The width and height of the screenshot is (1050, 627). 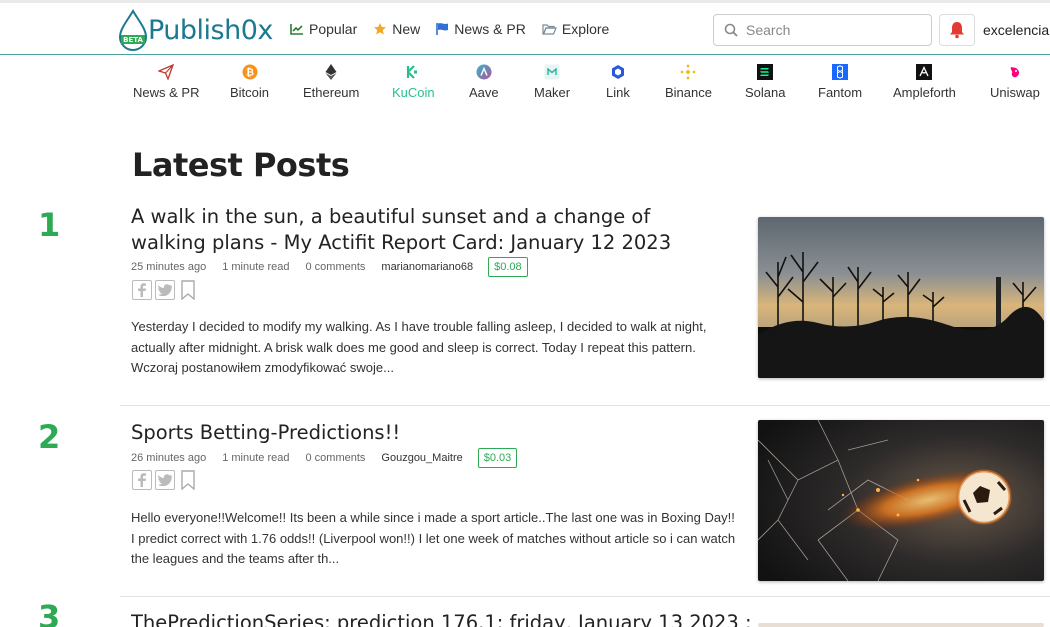 I want to click on paper-plane-icon, so click(x=166, y=72).